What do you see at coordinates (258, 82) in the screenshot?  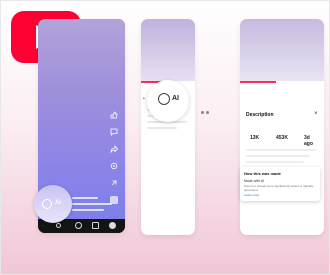 I see `progress-bar` at bounding box center [258, 82].